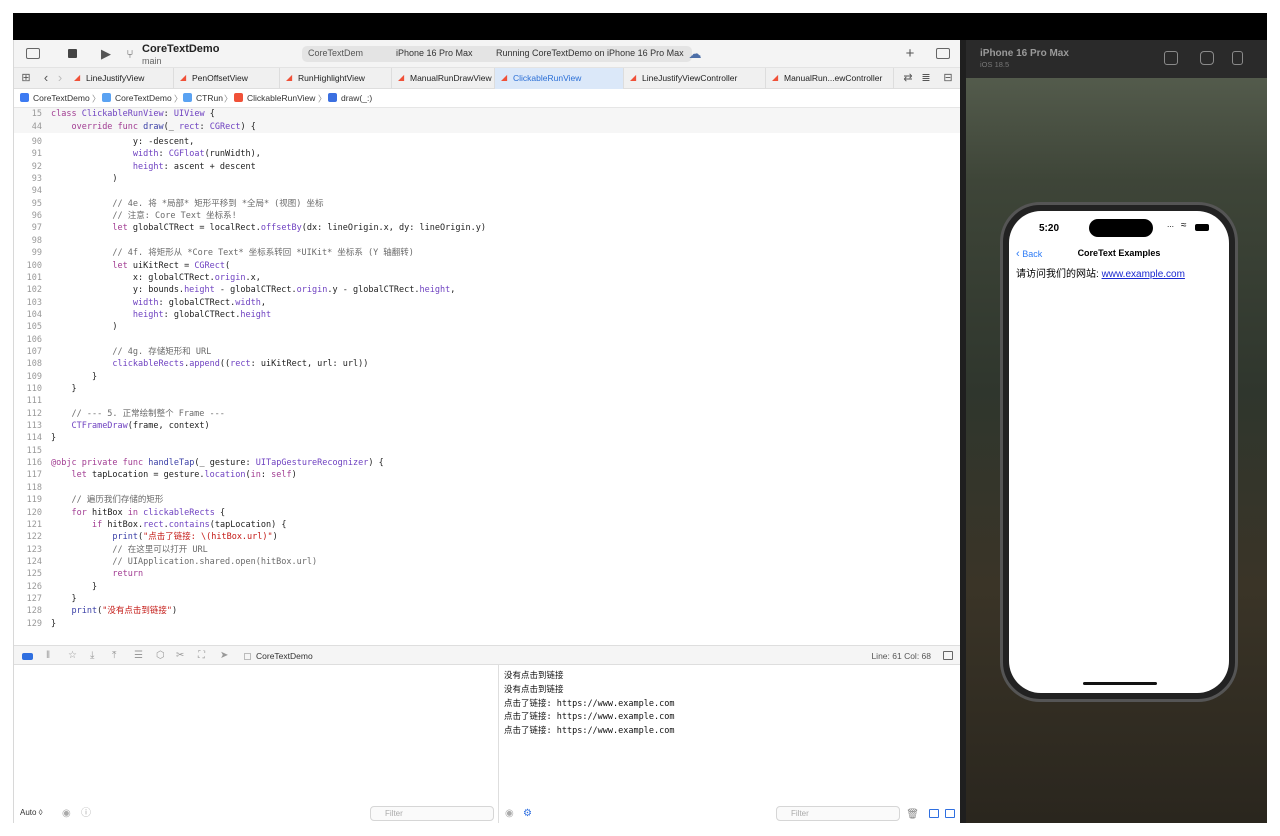  What do you see at coordinates (140, 303) in the screenshot?
I see `code-line: 103 width: globalCTRect.width,` at bounding box center [140, 303].